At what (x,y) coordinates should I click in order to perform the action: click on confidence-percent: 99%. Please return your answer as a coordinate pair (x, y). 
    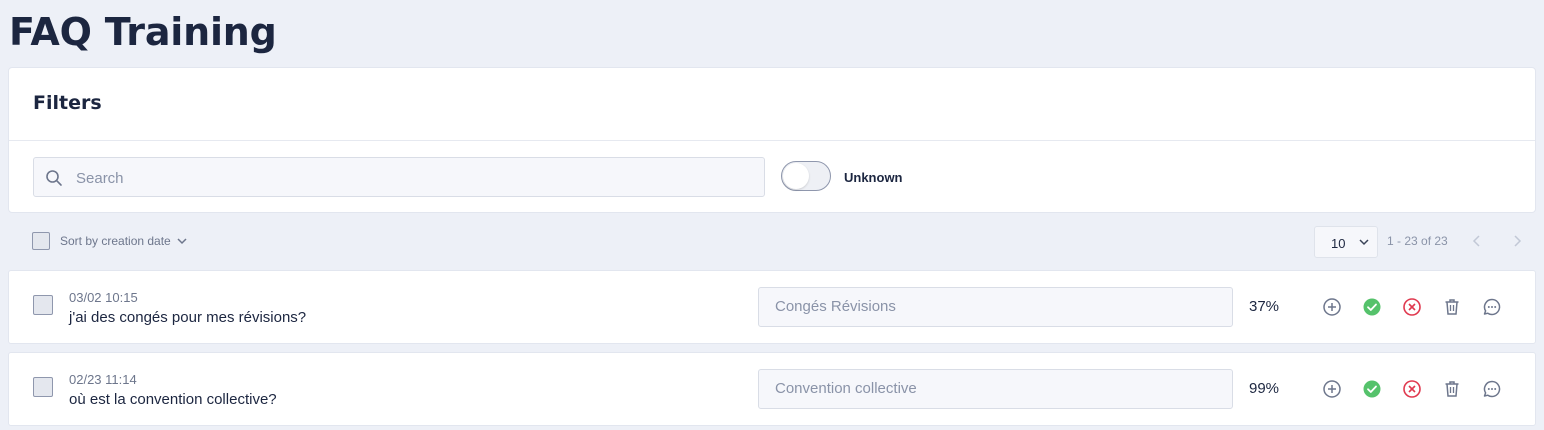
    Looking at the image, I should click on (1264, 388).